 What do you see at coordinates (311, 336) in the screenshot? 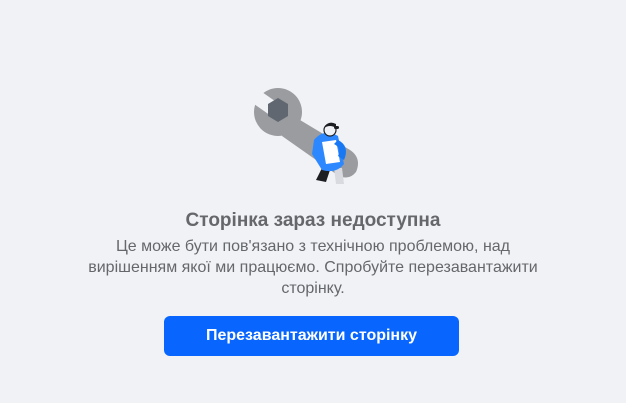
I see `reload-page-button: Перезавантажити сторінку` at bounding box center [311, 336].